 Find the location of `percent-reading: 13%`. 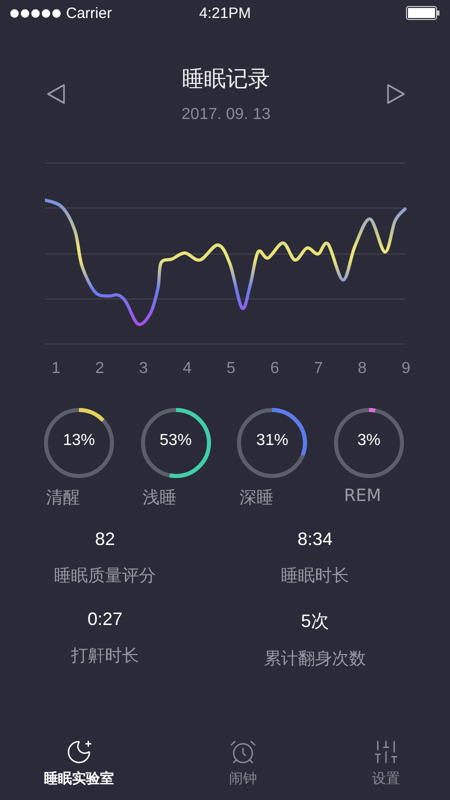

percent-reading: 13% is located at coordinates (79, 441).